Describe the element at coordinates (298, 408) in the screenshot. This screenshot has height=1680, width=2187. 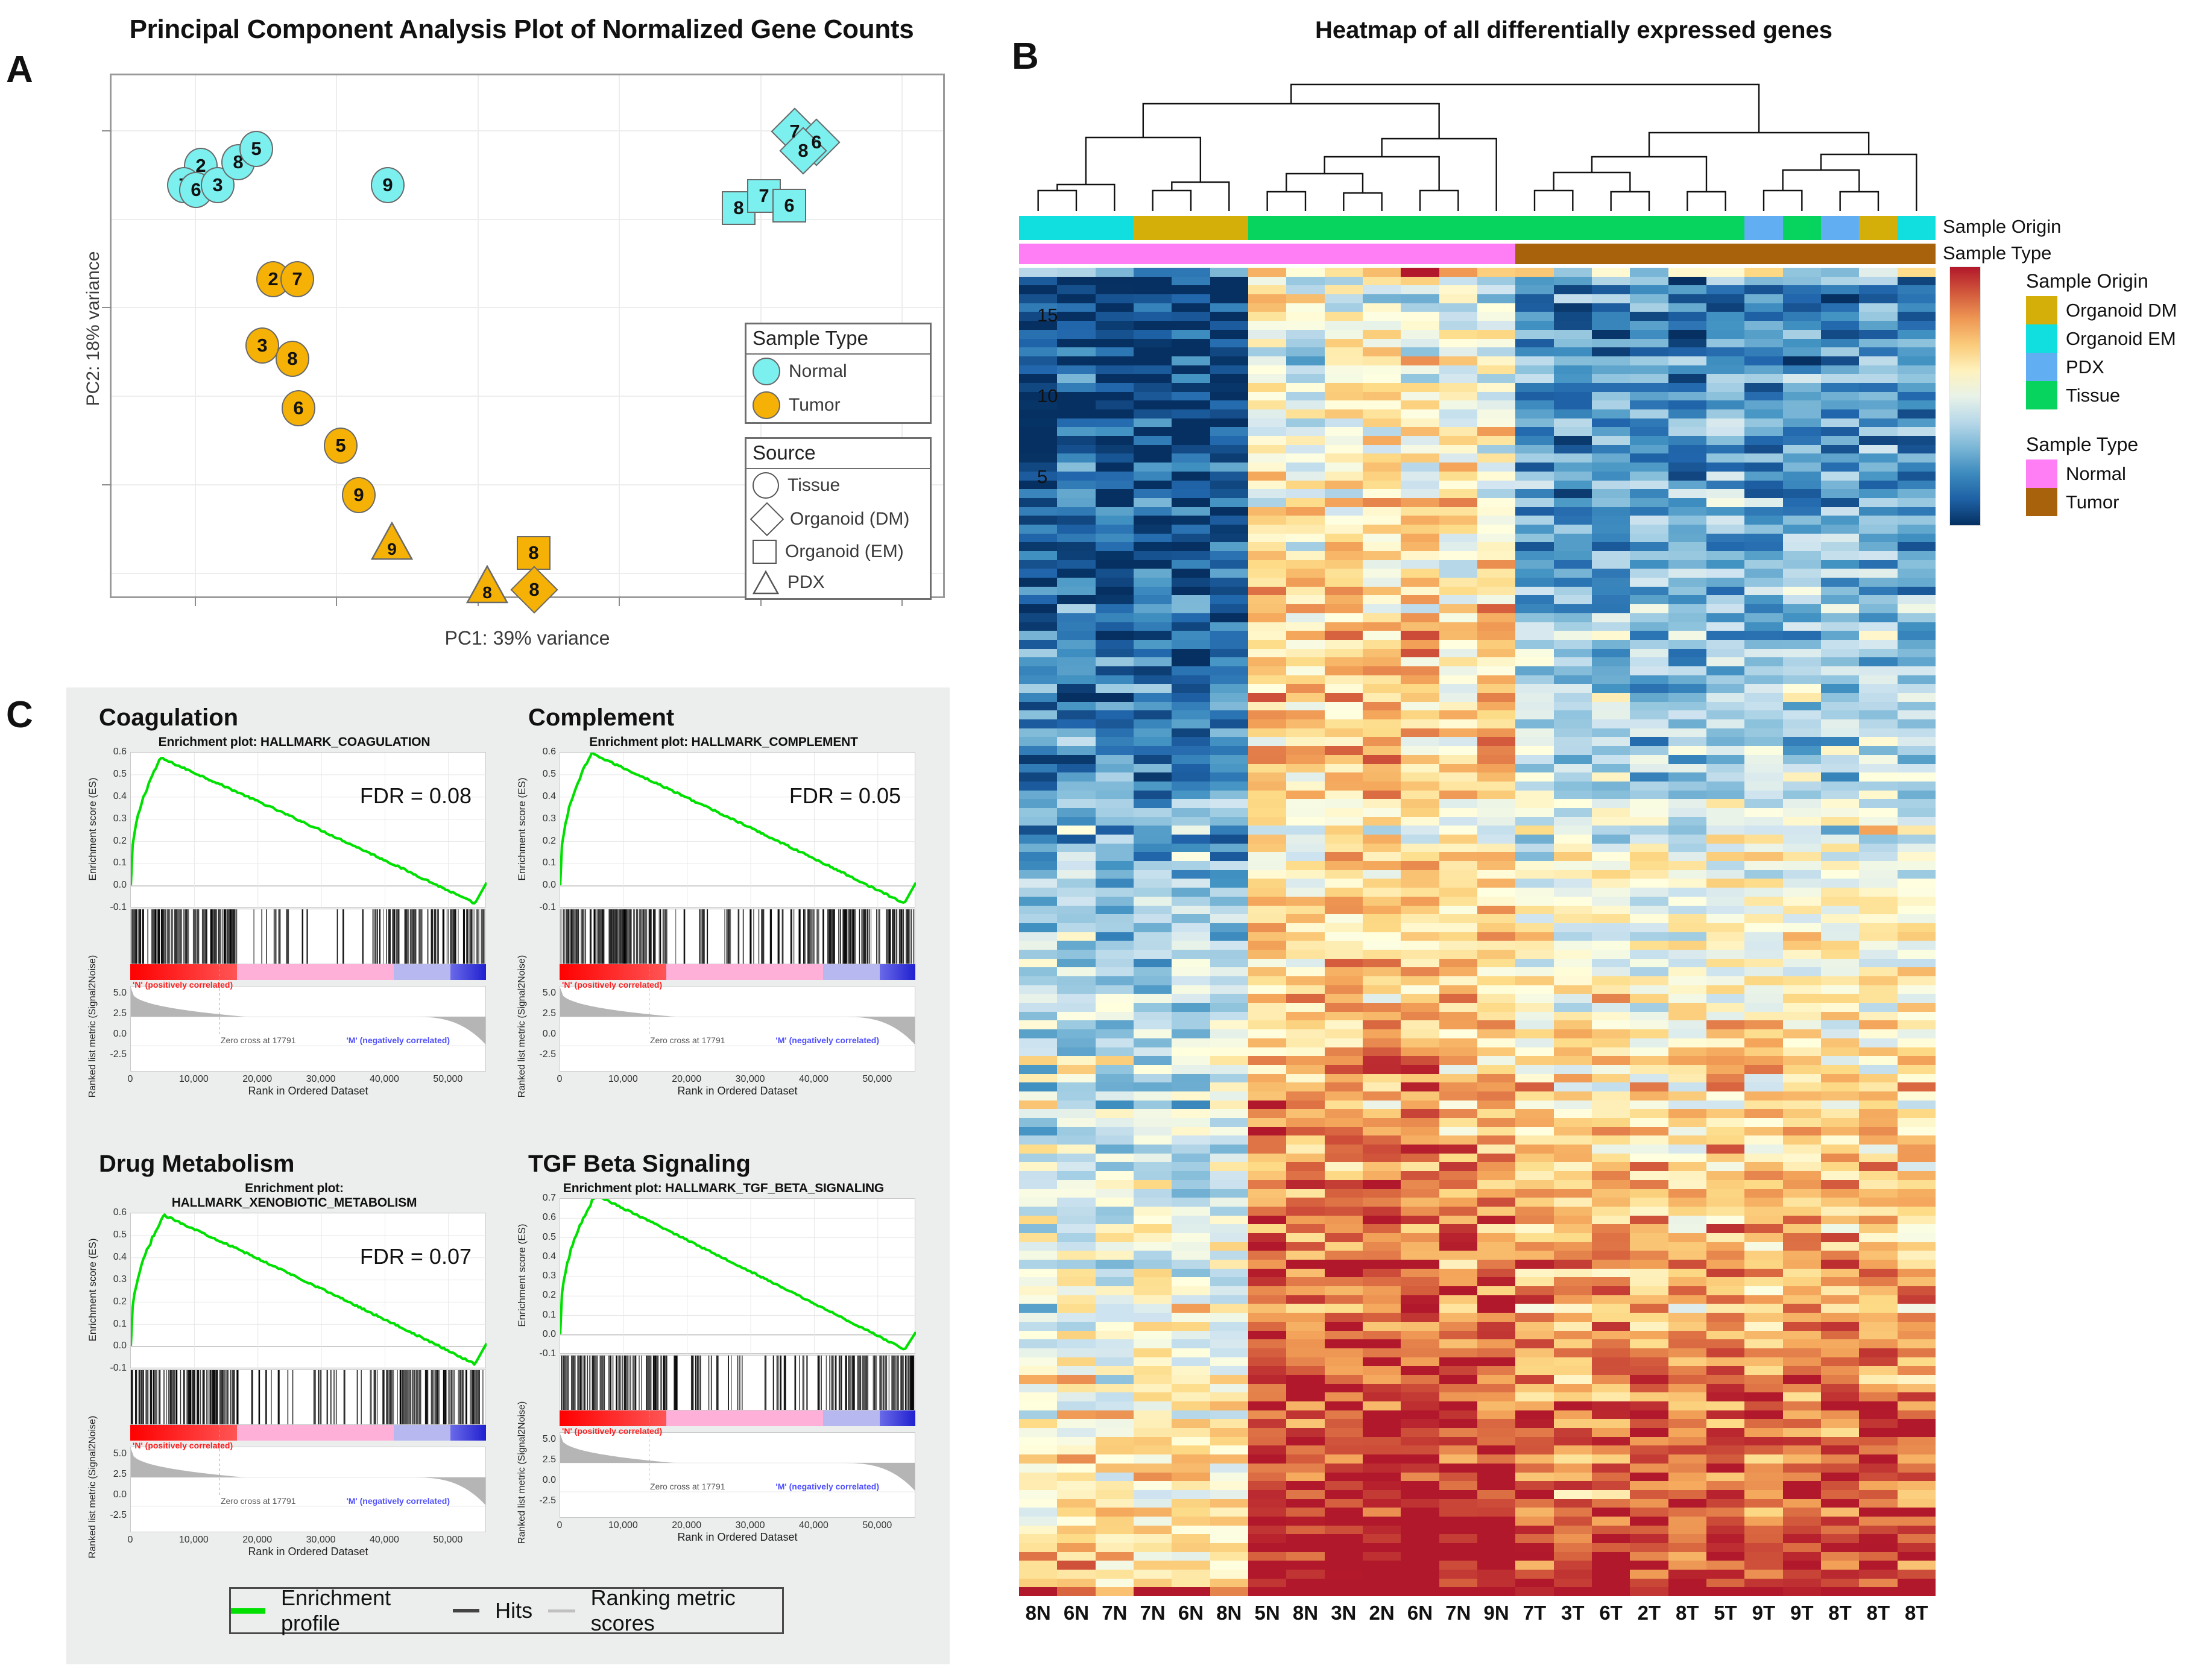
I see `pca-point-tumor-circle-6-11: 6` at that location.